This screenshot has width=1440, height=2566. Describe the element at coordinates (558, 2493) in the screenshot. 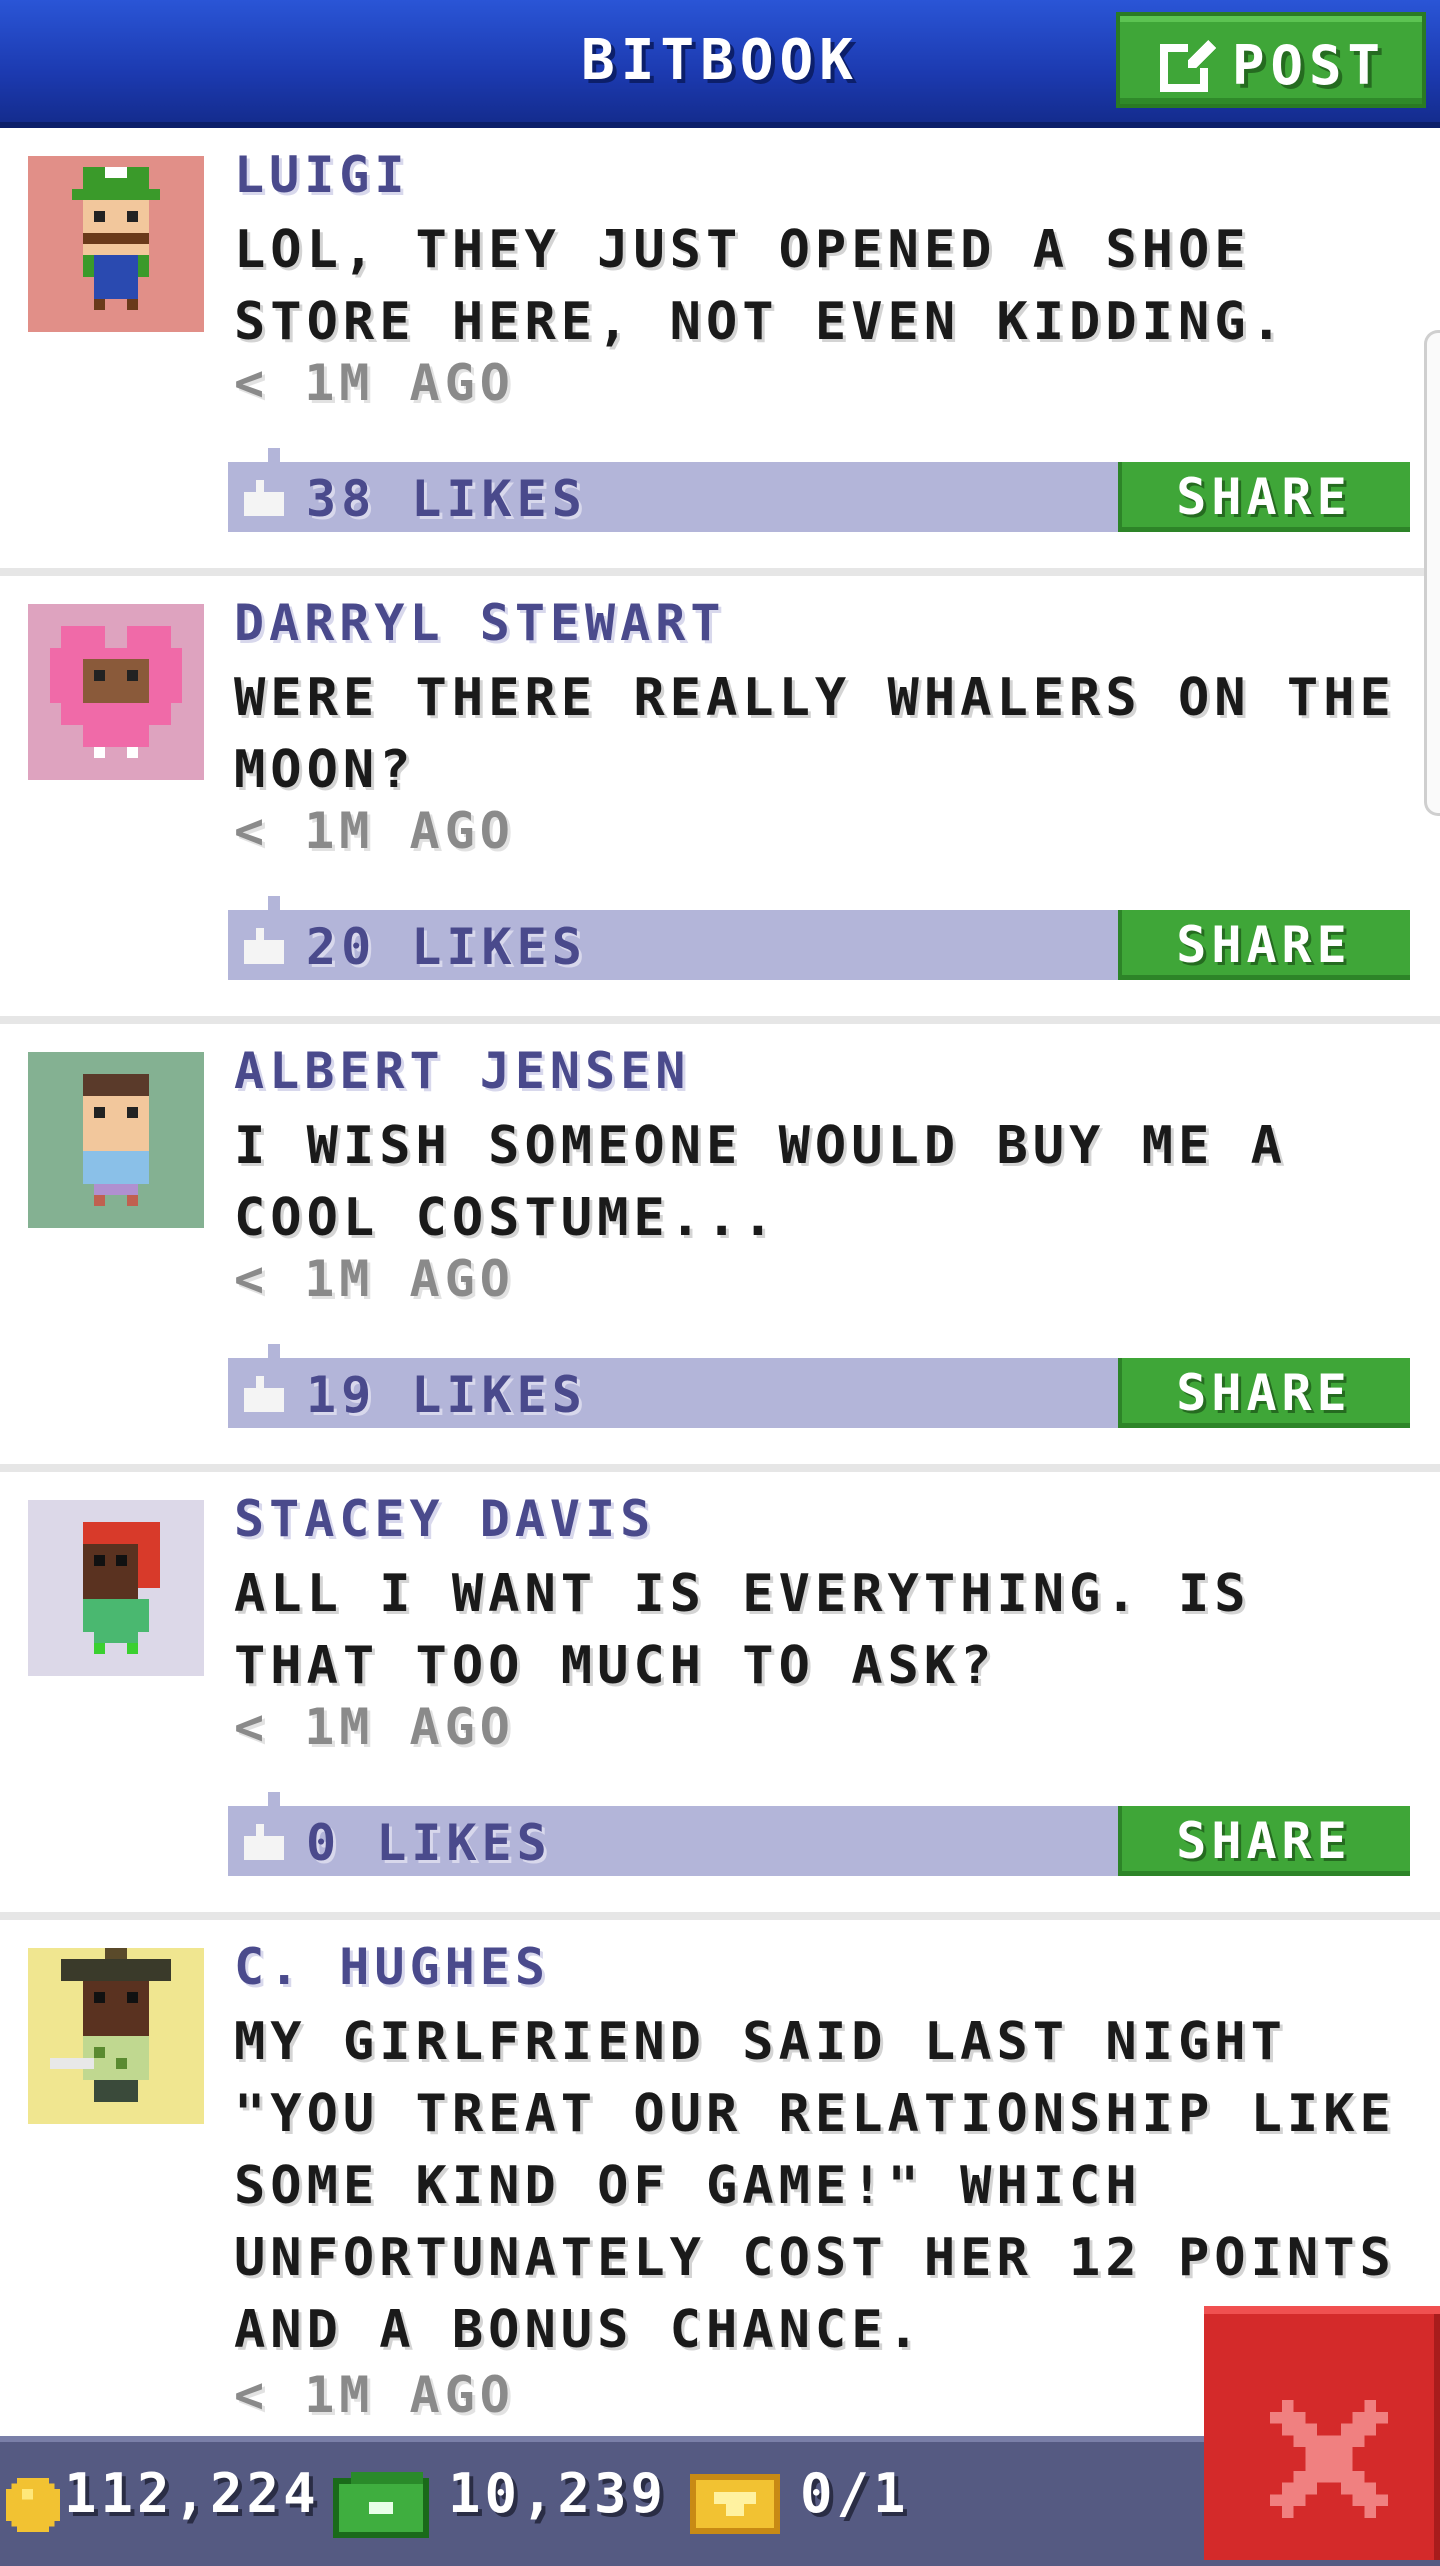

I see `bux-count: 10,239` at that location.